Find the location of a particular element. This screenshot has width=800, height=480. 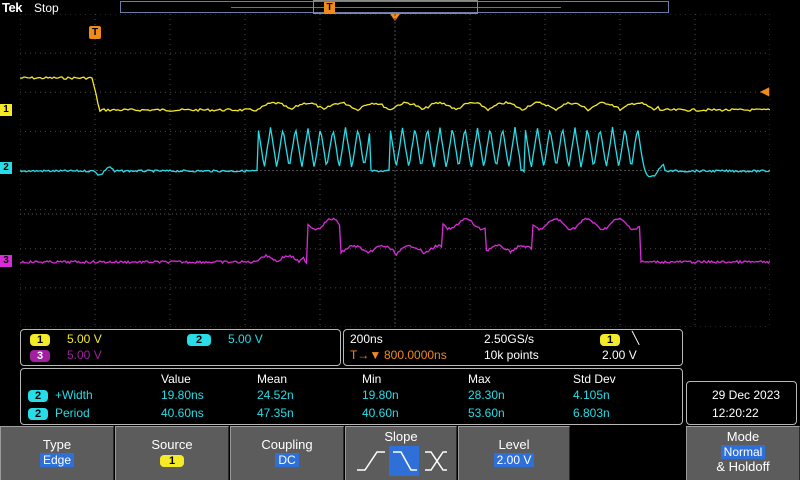

brand-logo: Tek is located at coordinates (12, 7).